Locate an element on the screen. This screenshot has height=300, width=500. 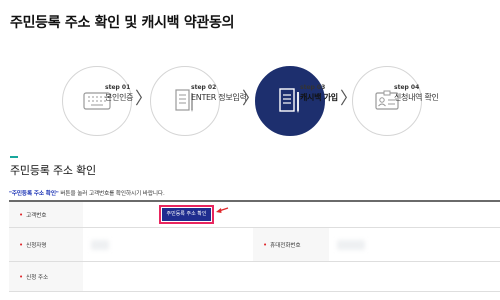
step-1-number: step 01 is located at coordinates (118, 87).